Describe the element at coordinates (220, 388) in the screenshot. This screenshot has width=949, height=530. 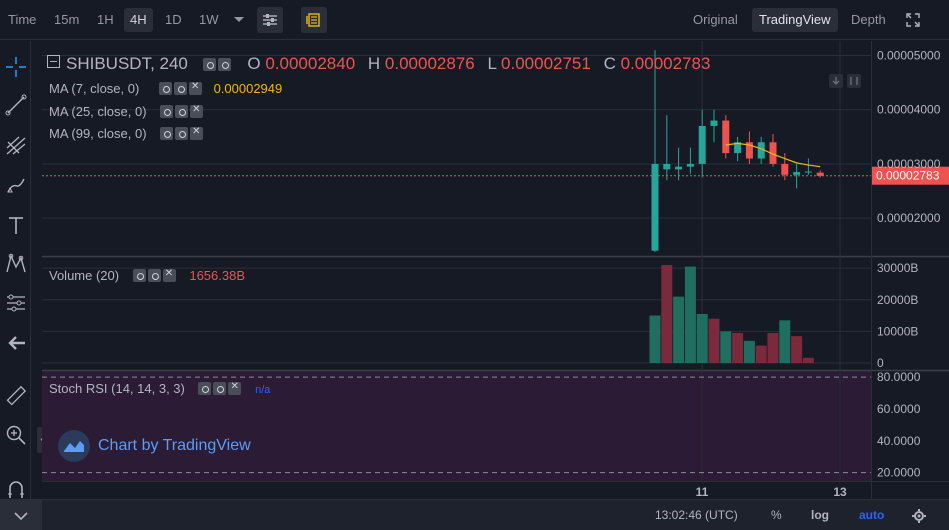
I see `stoch-gear-icon` at that location.